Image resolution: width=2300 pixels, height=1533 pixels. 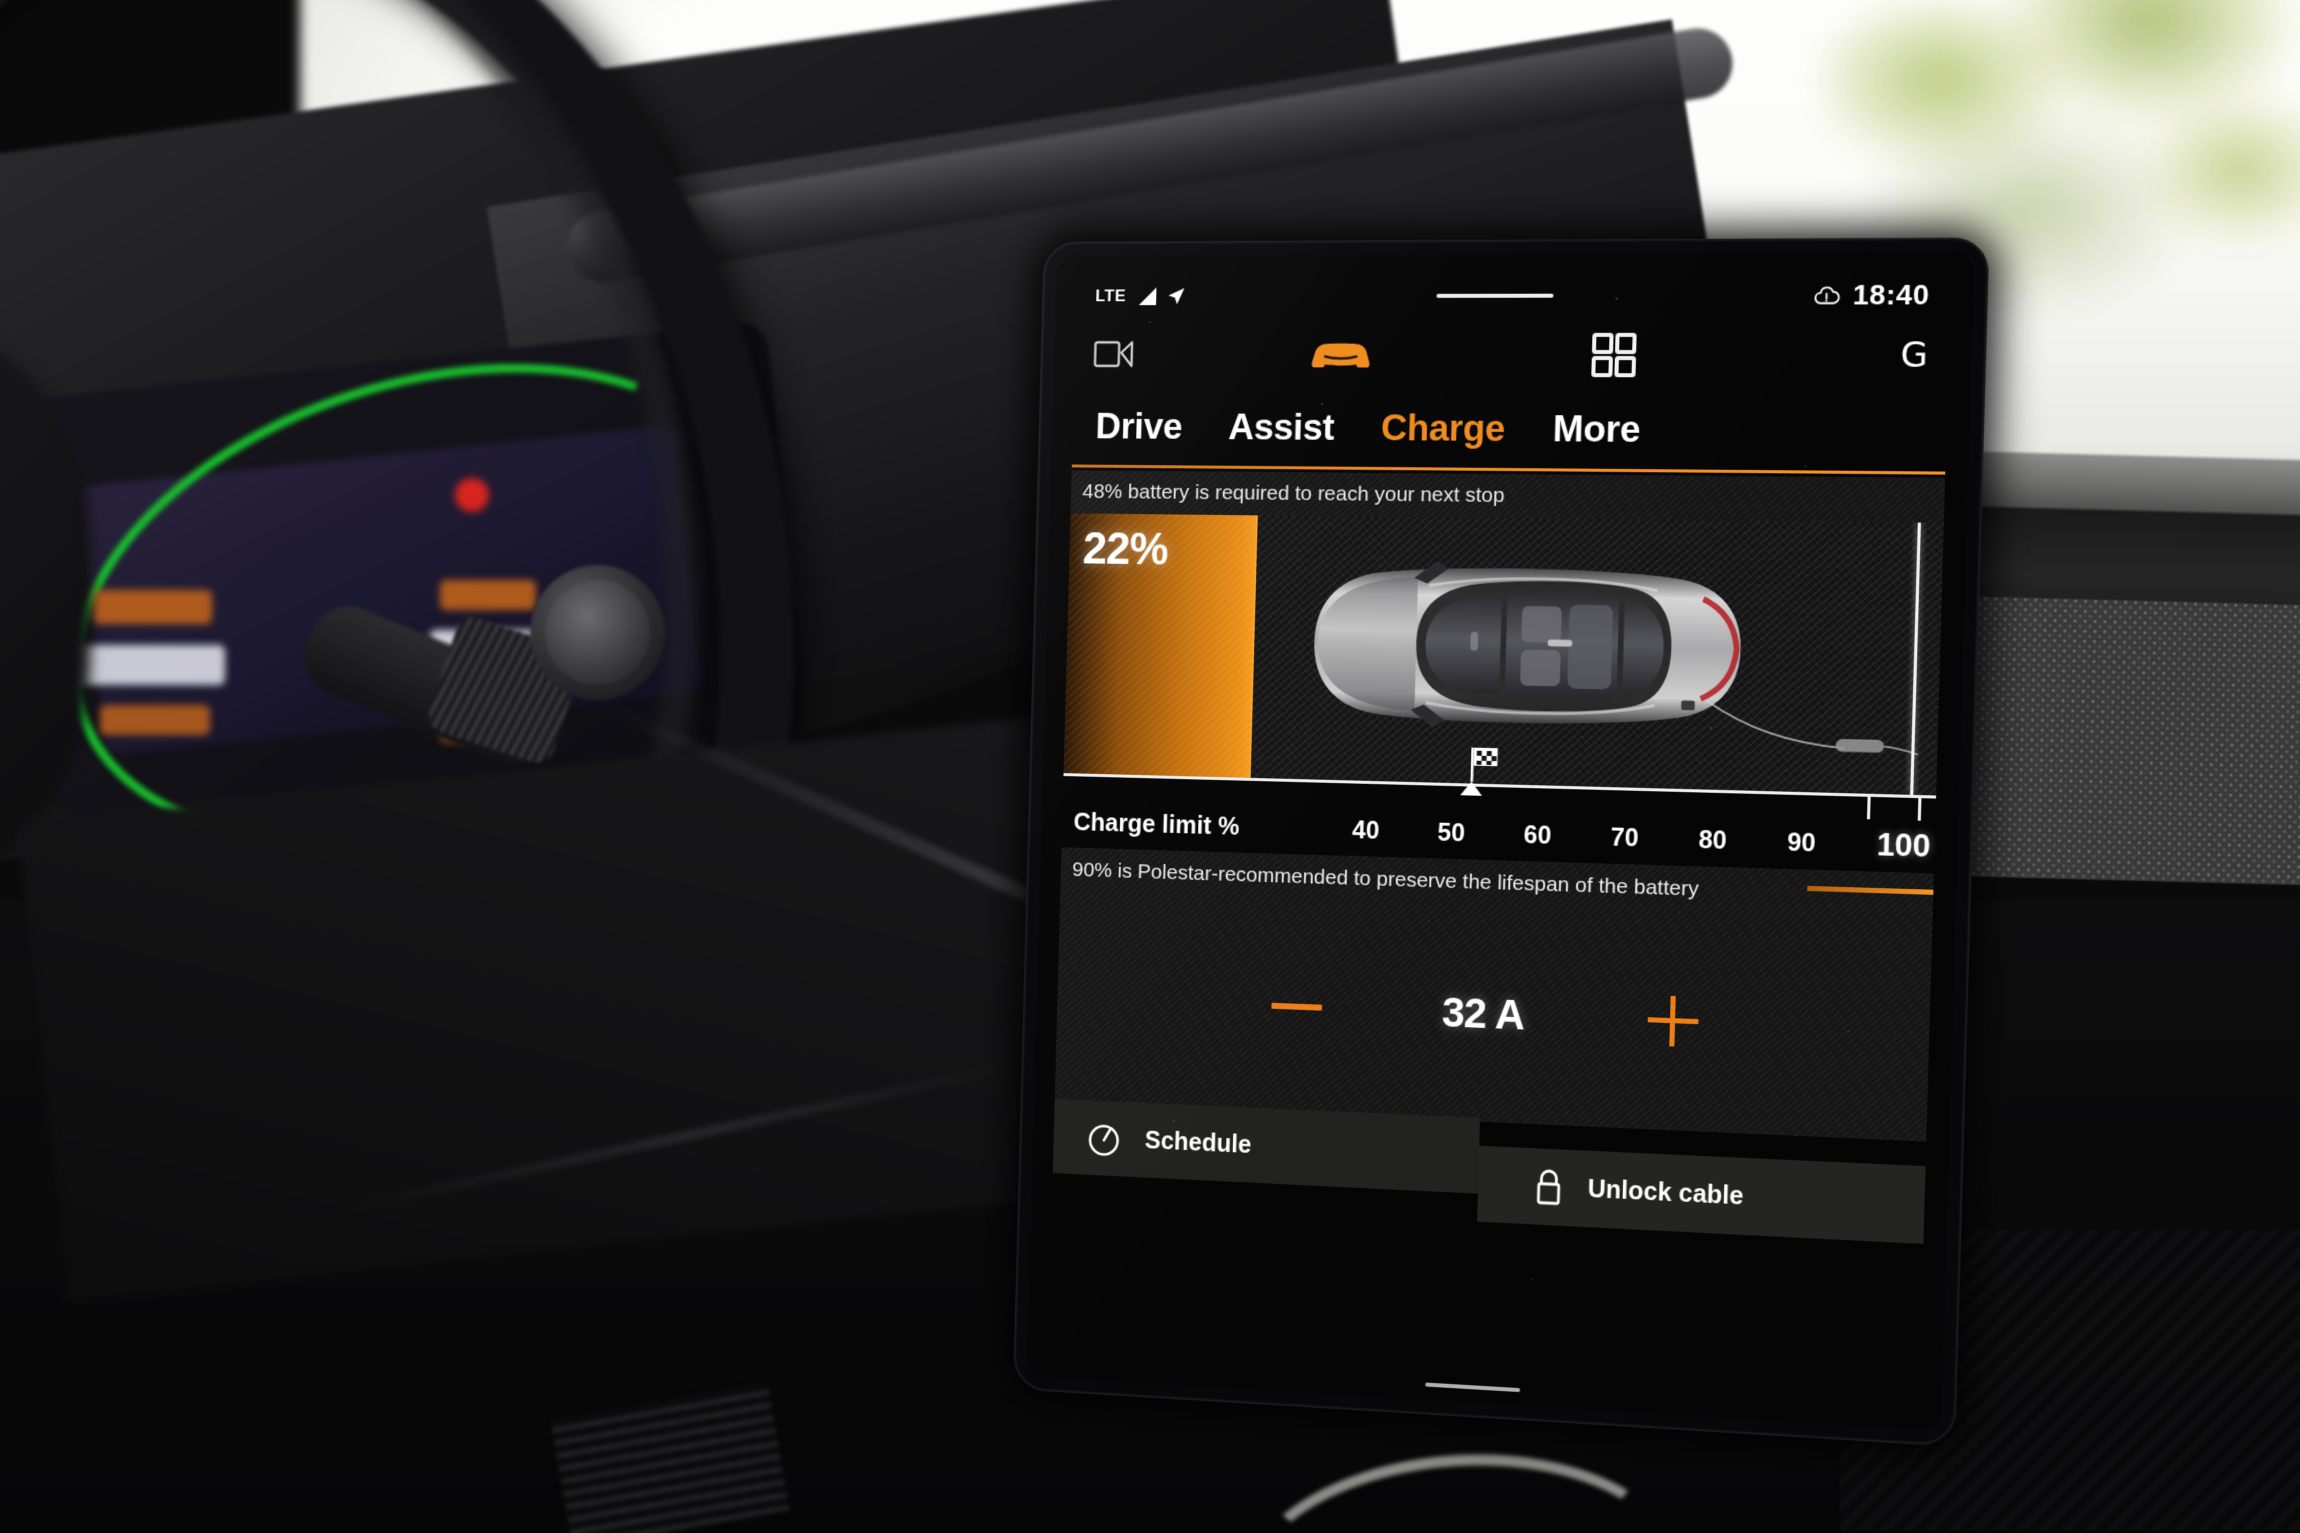 I want to click on navigation-arrow-icon, so click(x=1176, y=296).